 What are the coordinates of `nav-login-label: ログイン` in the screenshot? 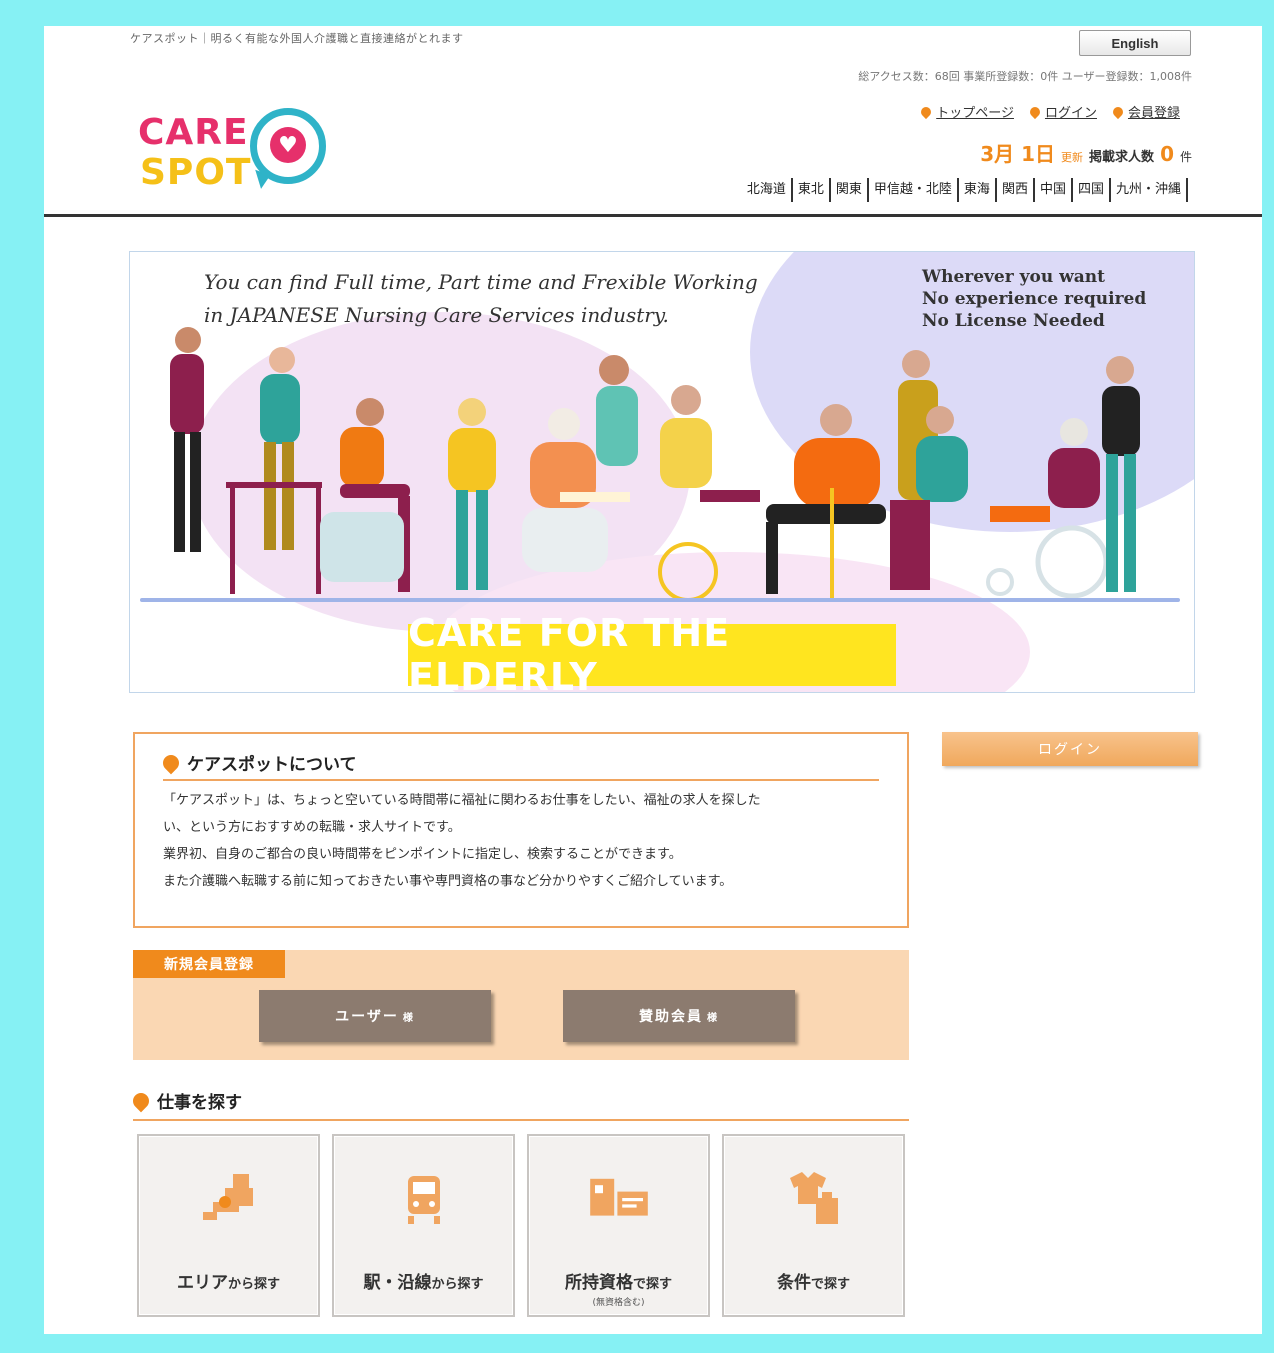 It's located at (1070, 113).